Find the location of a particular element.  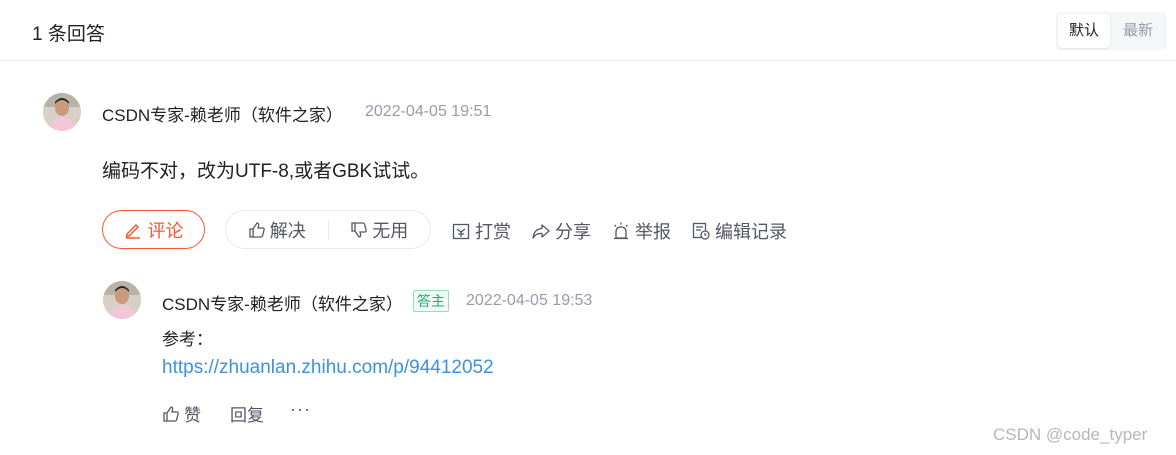

edit-history-label: 编辑记录 is located at coordinates (751, 232).